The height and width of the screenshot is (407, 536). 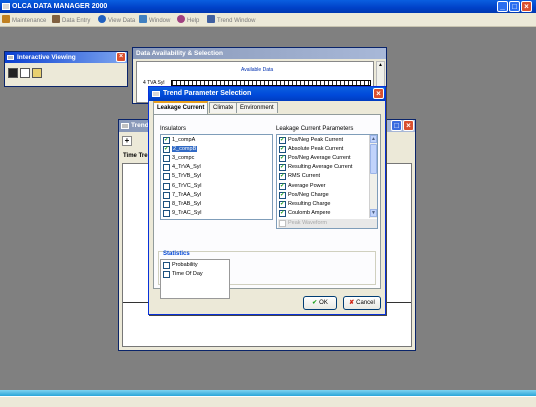 I want to click on insulators-label: Insulators, so click(x=173, y=129).